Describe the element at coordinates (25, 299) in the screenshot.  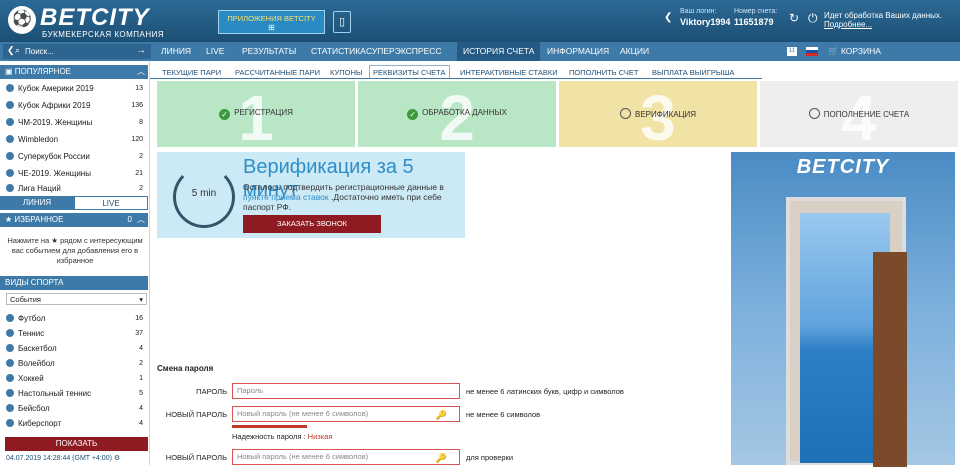
I see `events-select-value: События` at that location.